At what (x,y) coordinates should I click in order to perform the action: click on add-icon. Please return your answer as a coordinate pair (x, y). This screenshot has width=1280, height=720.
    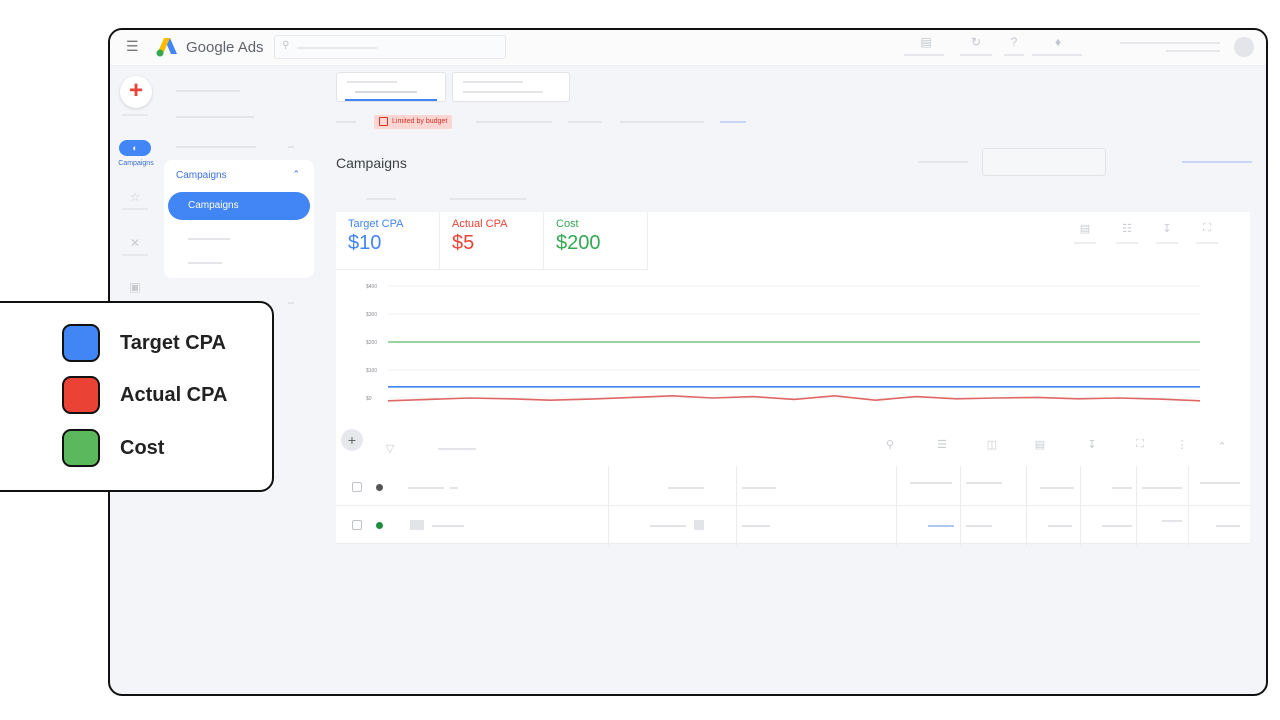
    Looking at the image, I should click on (454, 488).